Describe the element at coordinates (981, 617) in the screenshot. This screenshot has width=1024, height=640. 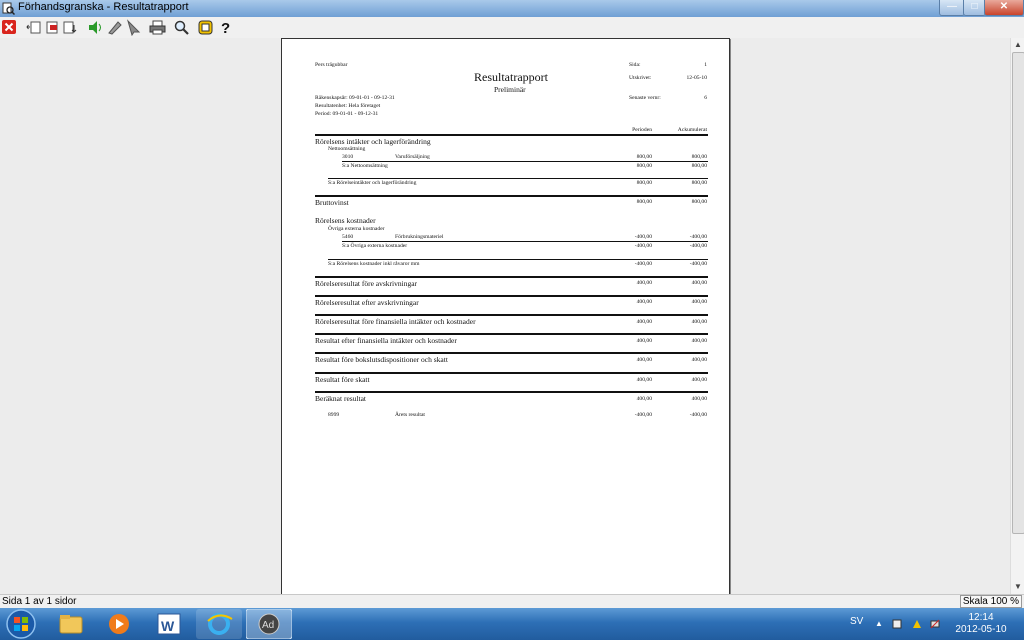
I see `clock-time: 12:14` at that location.